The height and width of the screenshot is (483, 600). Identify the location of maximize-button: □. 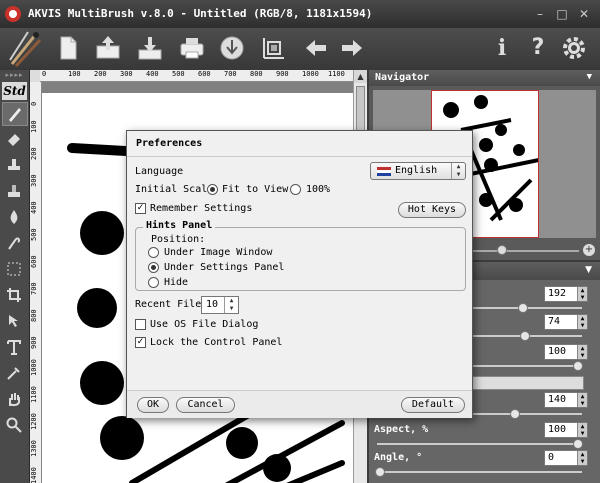
(562, 14).